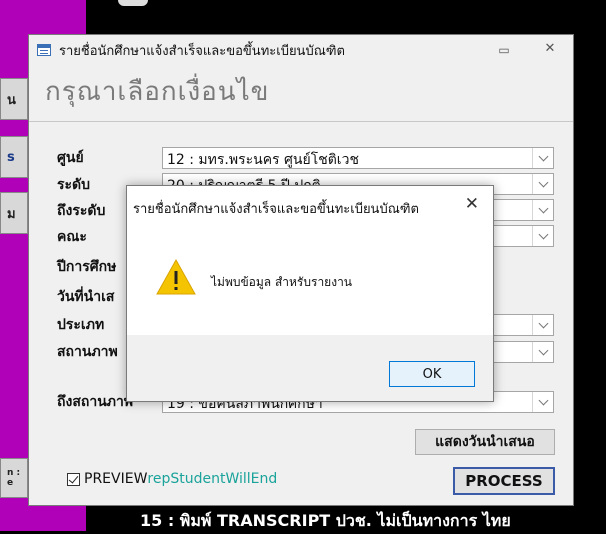 The image size is (606, 534). Describe the element at coordinates (70, 158) in the screenshot. I see `field-label: ศูนย์` at that location.